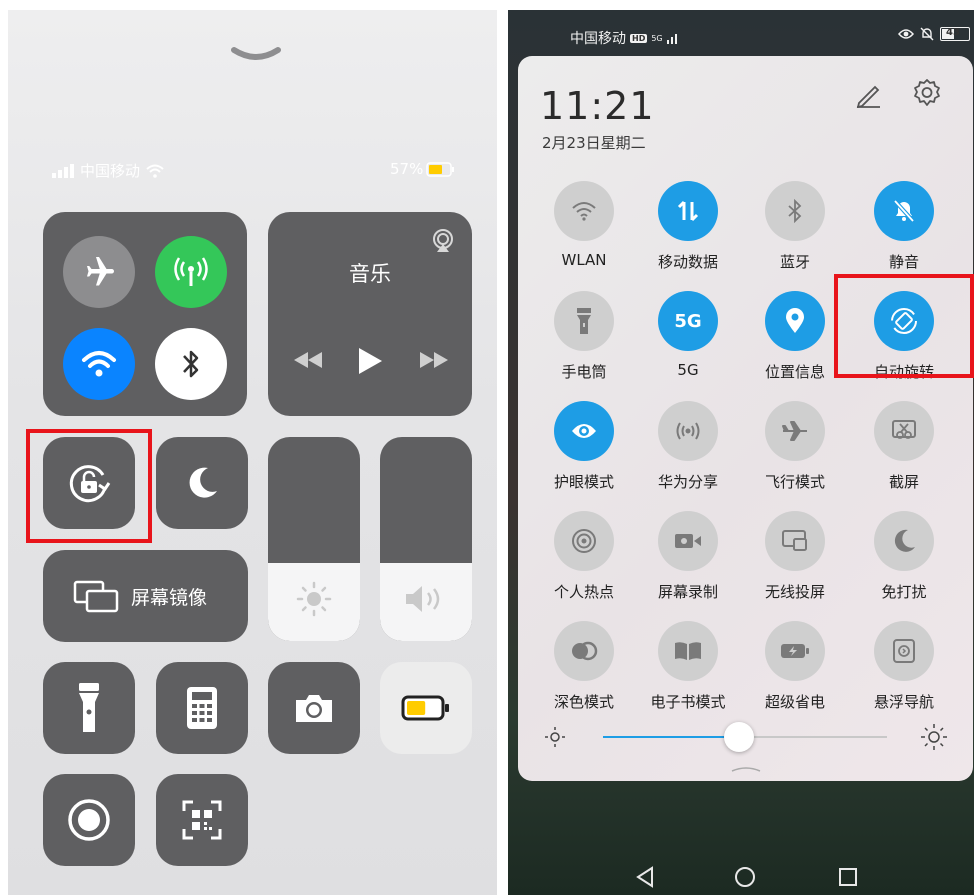 The width and height of the screenshot is (974, 895). I want to click on toggle-hotspot-button, so click(584, 541).